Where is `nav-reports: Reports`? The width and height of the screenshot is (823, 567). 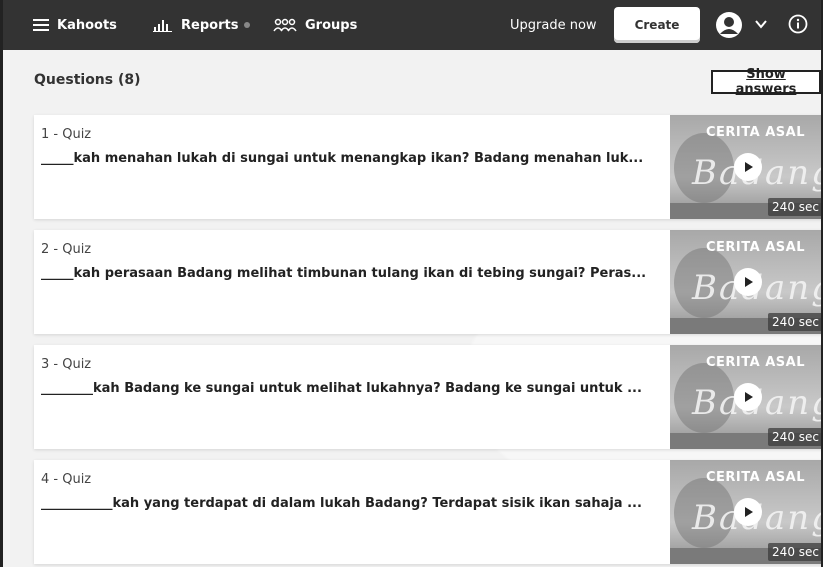
nav-reports: Reports is located at coordinates (202, 25).